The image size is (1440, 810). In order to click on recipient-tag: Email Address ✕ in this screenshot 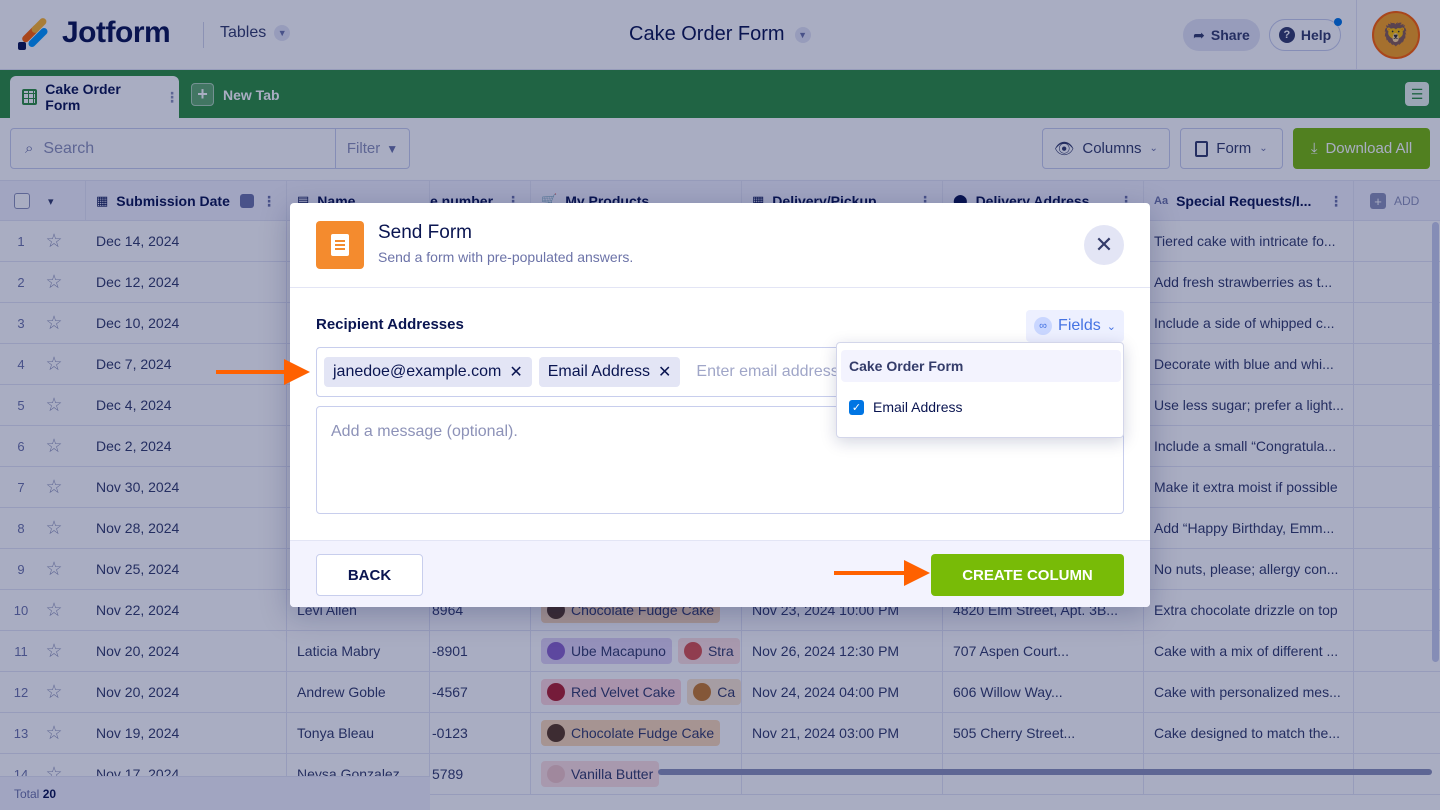, I will do `click(609, 372)`.